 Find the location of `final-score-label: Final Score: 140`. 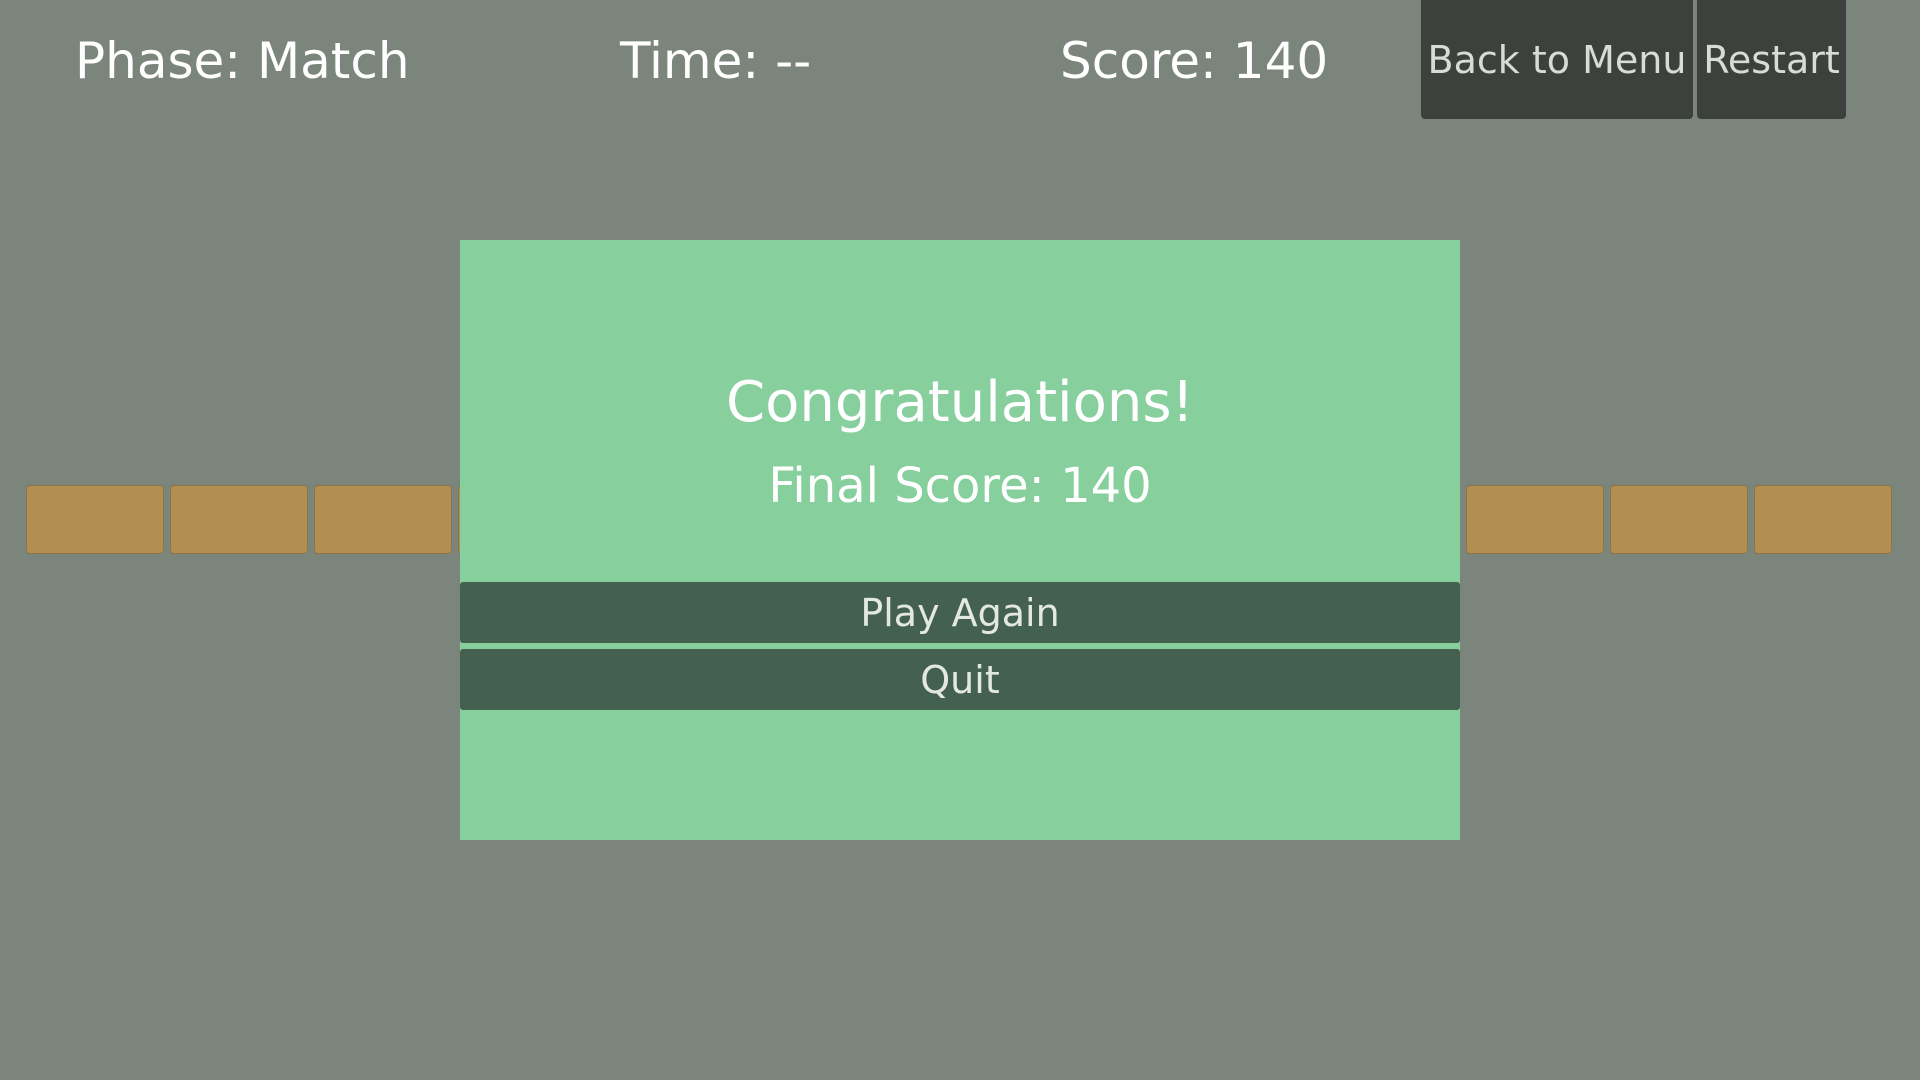

final-score-label: Final Score: 140 is located at coordinates (960, 486).